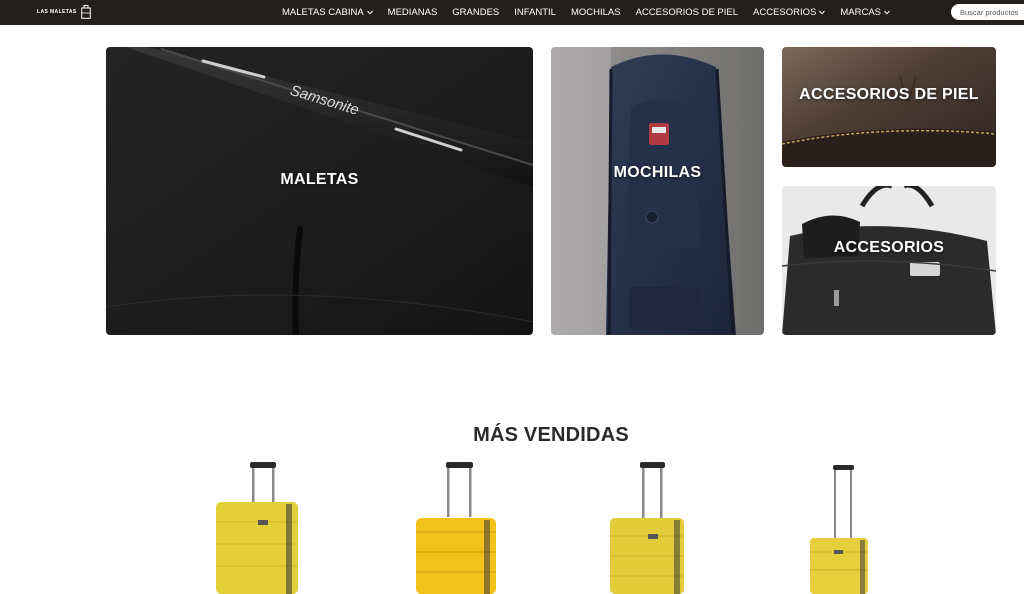 Image resolution: width=1024 pixels, height=594 pixels. I want to click on category-tile-accesorios-de-piel: ACCESORIOS DE PIEL, so click(889, 107).